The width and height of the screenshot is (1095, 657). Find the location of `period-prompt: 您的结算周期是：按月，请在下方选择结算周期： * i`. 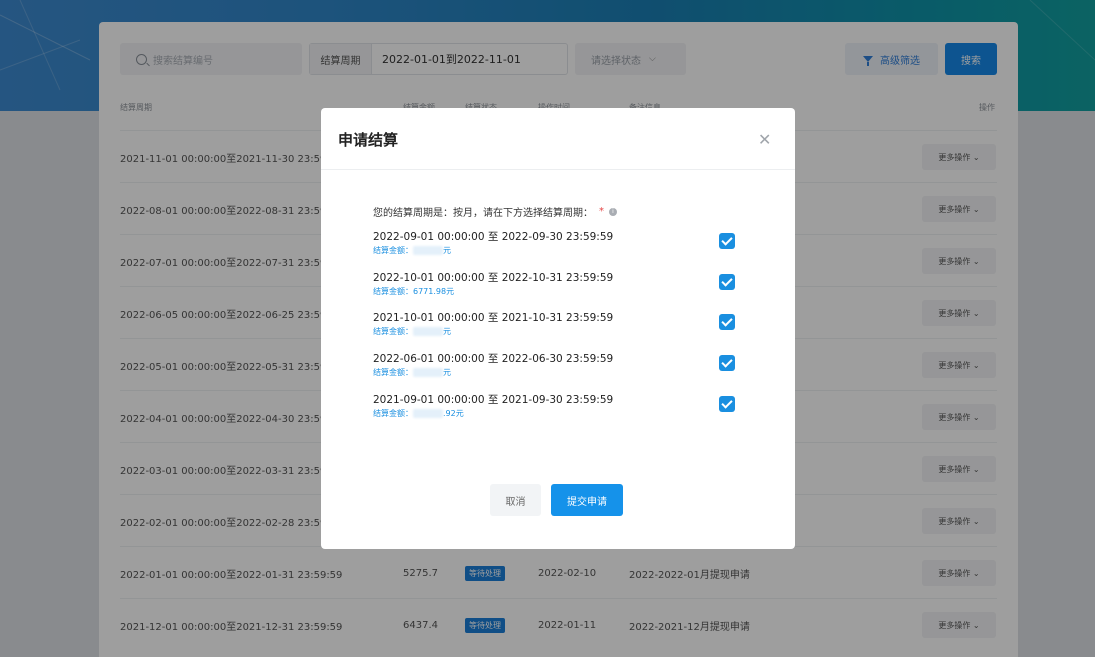

period-prompt: 您的结算周期是：按月，请在下方选择结算周期： * i is located at coordinates (495, 211).